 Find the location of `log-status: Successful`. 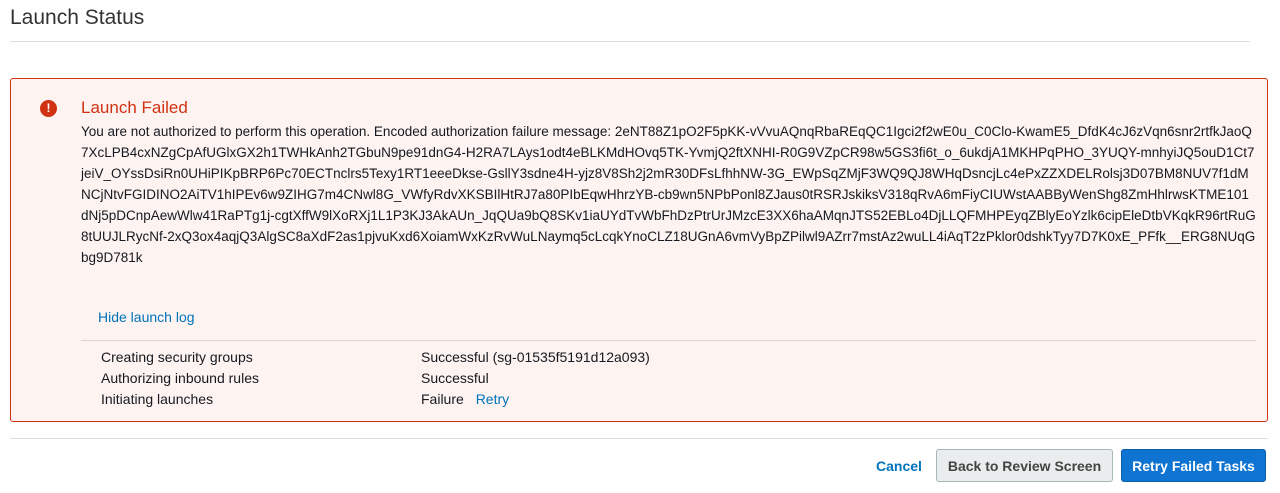

log-status: Successful is located at coordinates (455, 378).